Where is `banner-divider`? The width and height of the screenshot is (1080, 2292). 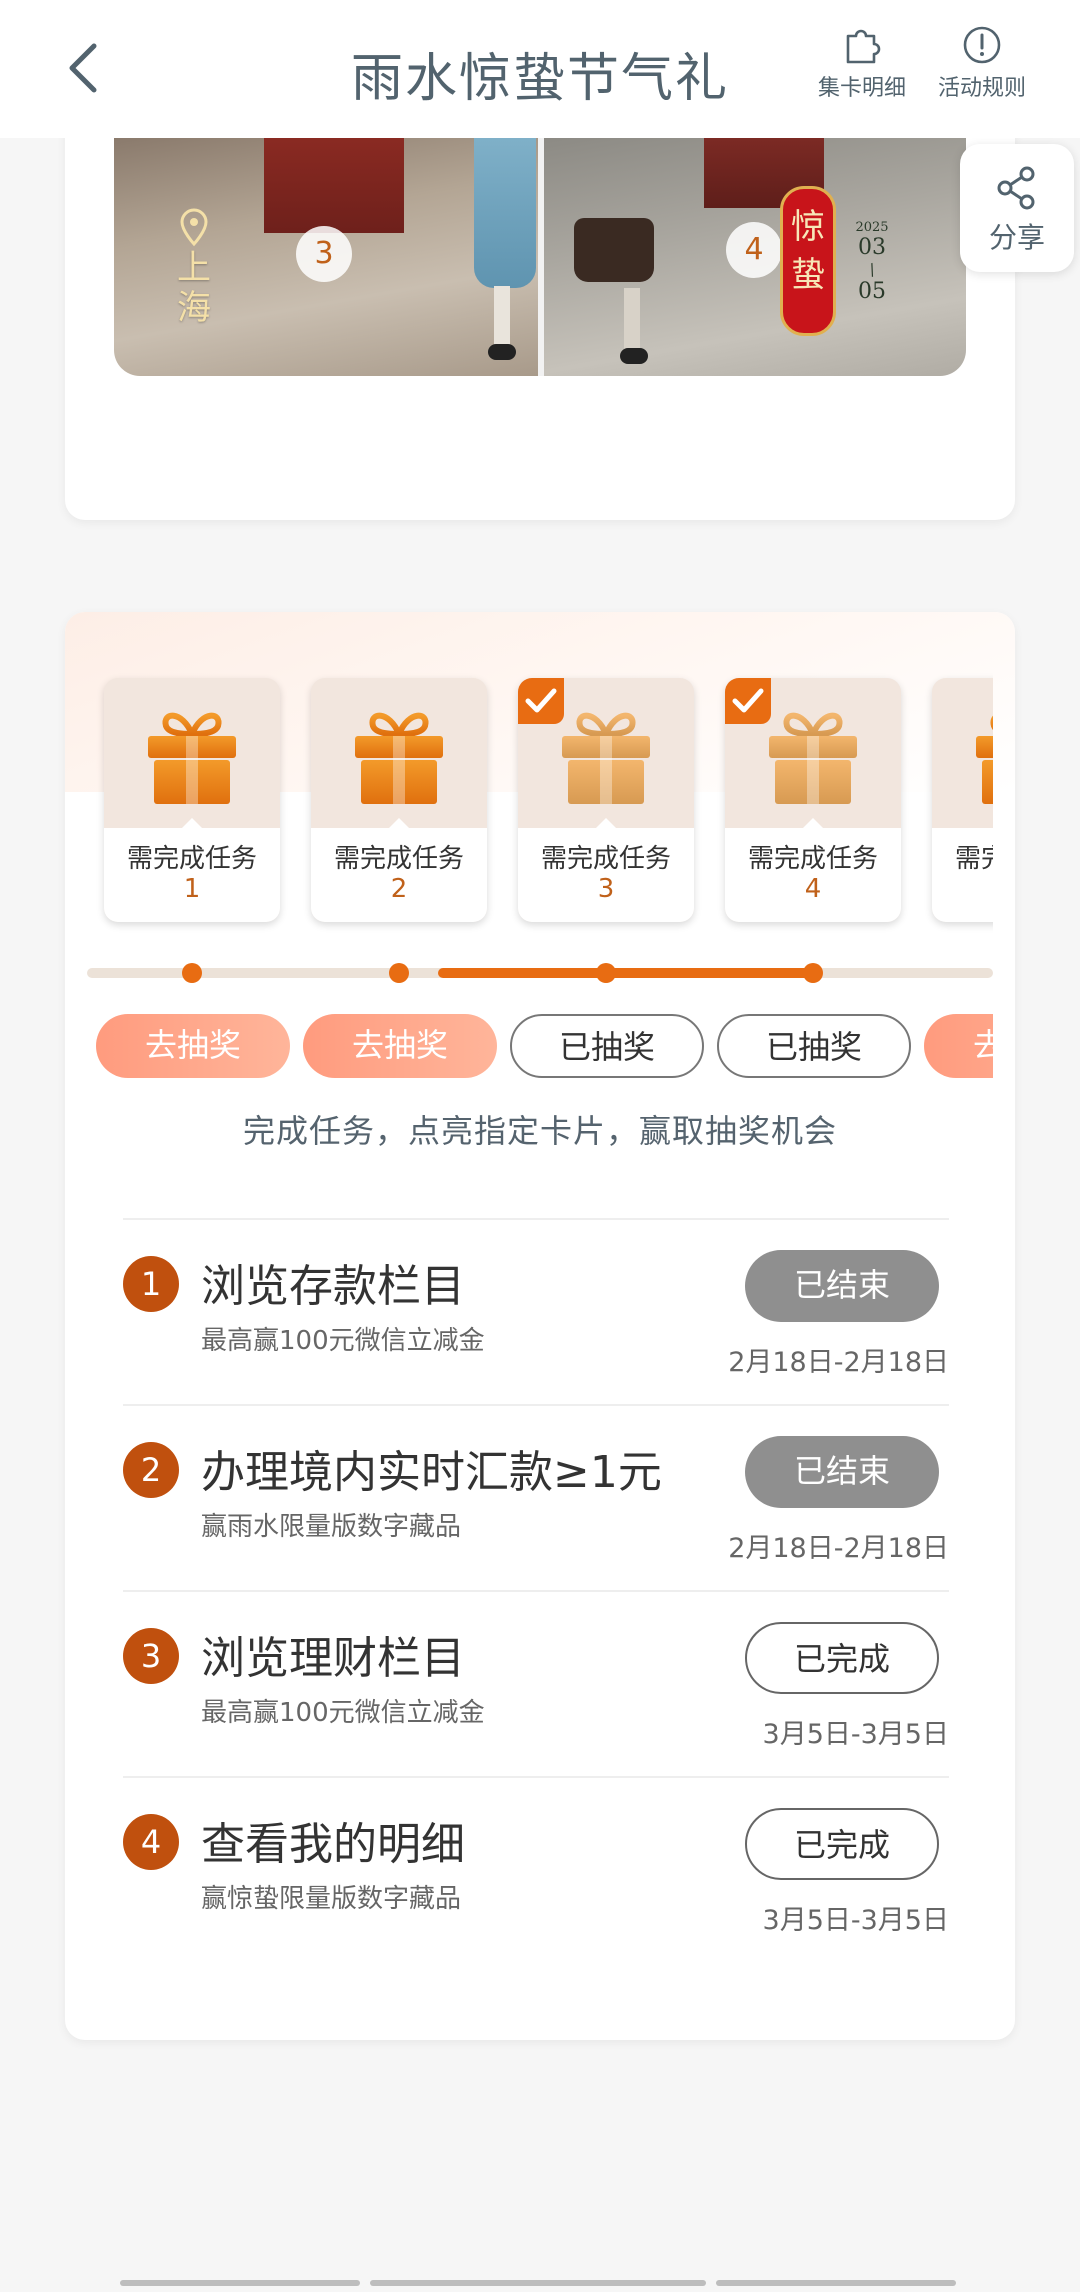 banner-divider is located at coordinates (541, 257).